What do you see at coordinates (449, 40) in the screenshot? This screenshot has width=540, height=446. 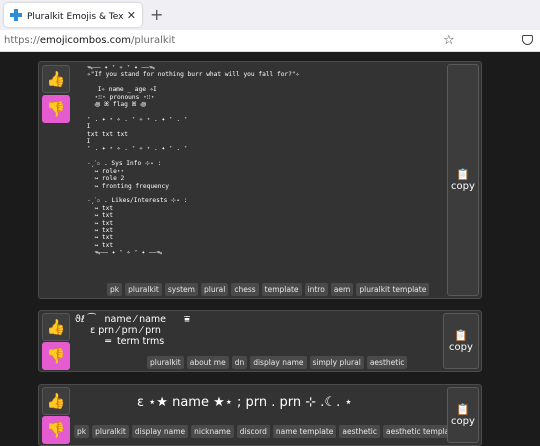 I see `bookmark-star-icon: ☆` at bounding box center [449, 40].